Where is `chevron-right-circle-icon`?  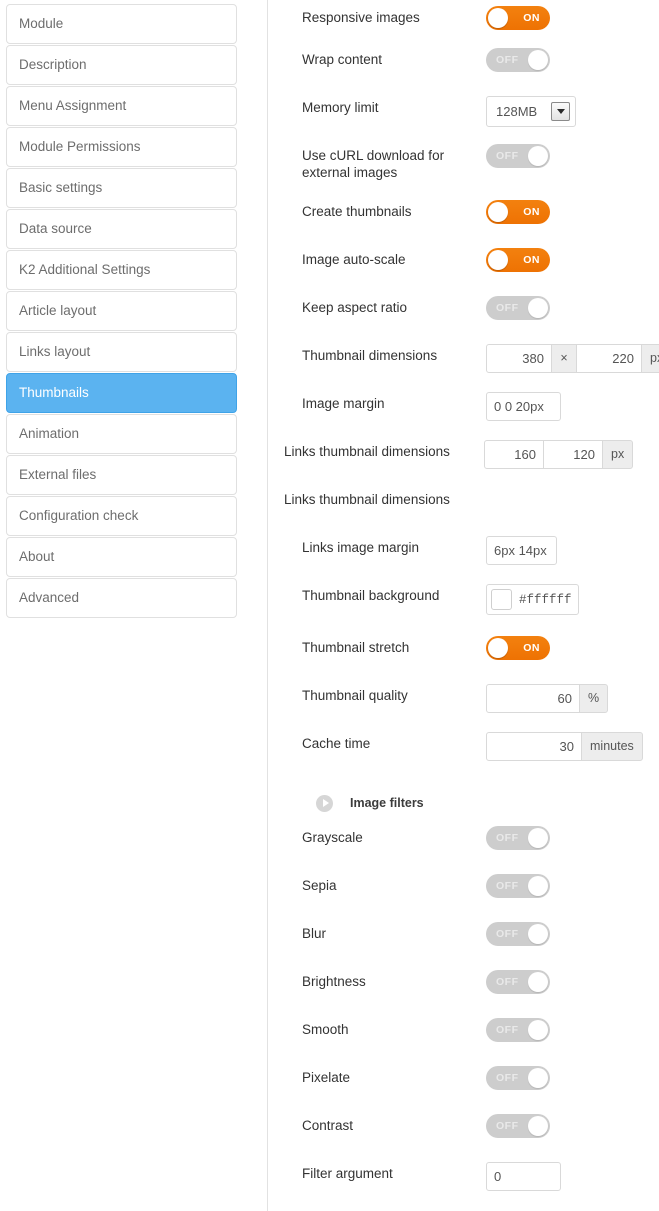
chevron-right-circle-icon is located at coordinates (324, 803).